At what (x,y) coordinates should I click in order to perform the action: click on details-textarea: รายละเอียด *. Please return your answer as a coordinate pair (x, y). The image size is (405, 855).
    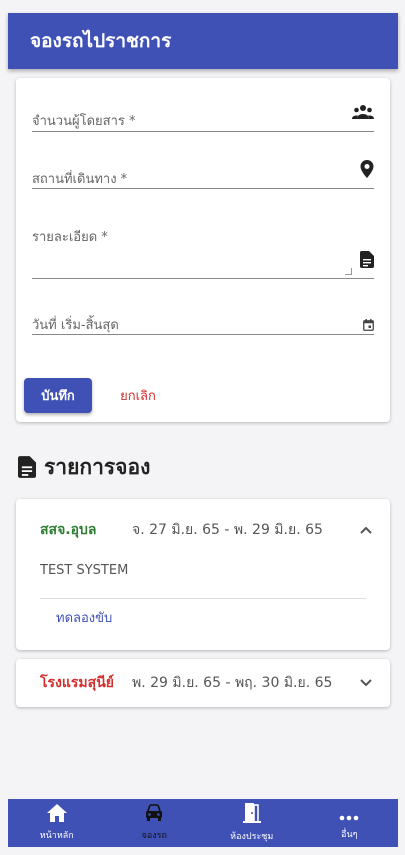
    Looking at the image, I should click on (203, 251).